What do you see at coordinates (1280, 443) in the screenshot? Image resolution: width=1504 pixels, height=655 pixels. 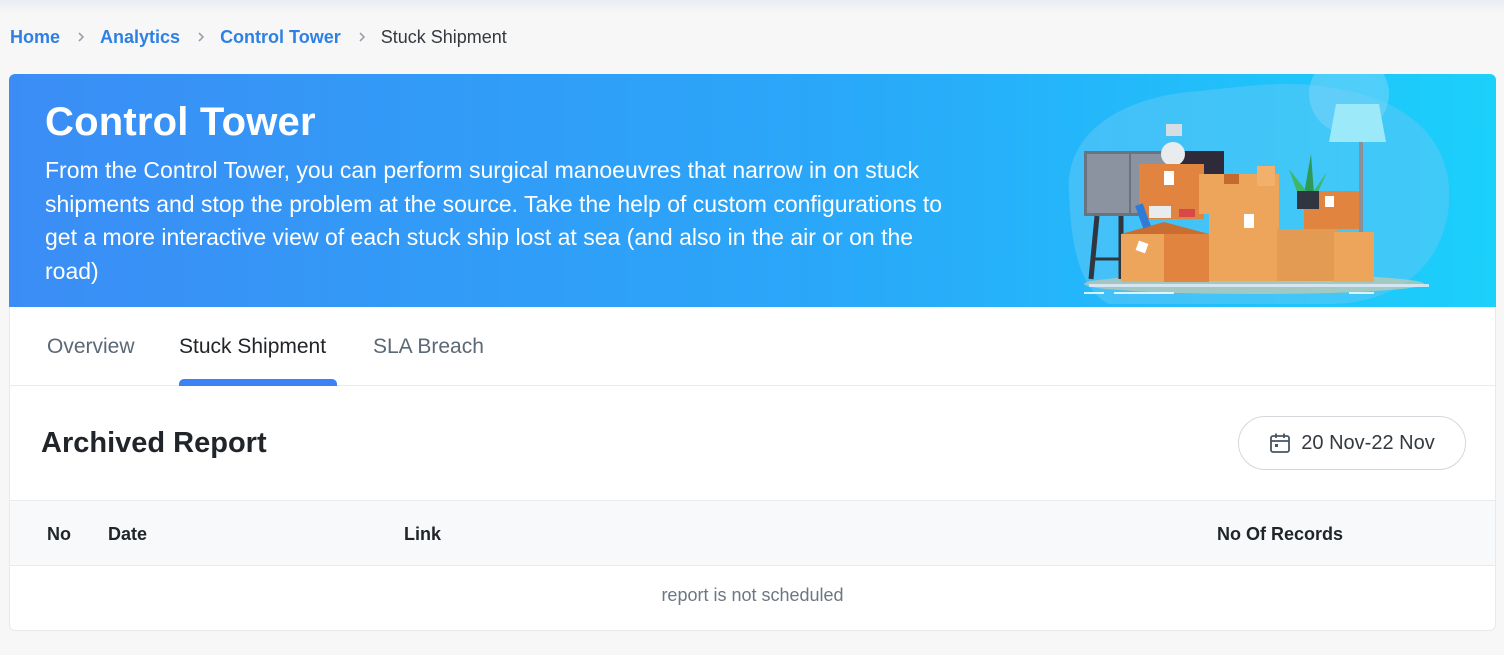 I see `calendar-icon` at bounding box center [1280, 443].